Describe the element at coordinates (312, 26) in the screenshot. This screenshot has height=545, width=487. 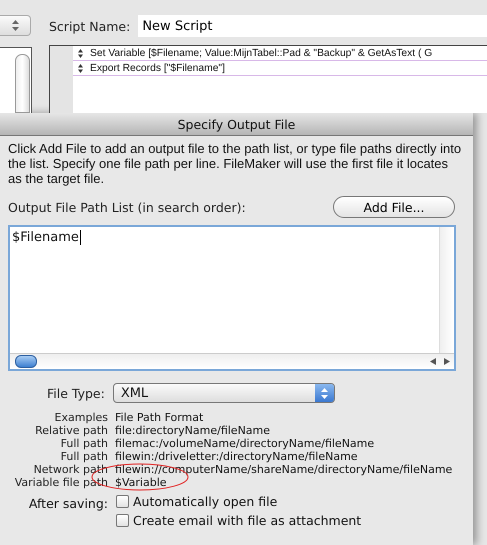
I see `script-name-field: New Script` at that location.